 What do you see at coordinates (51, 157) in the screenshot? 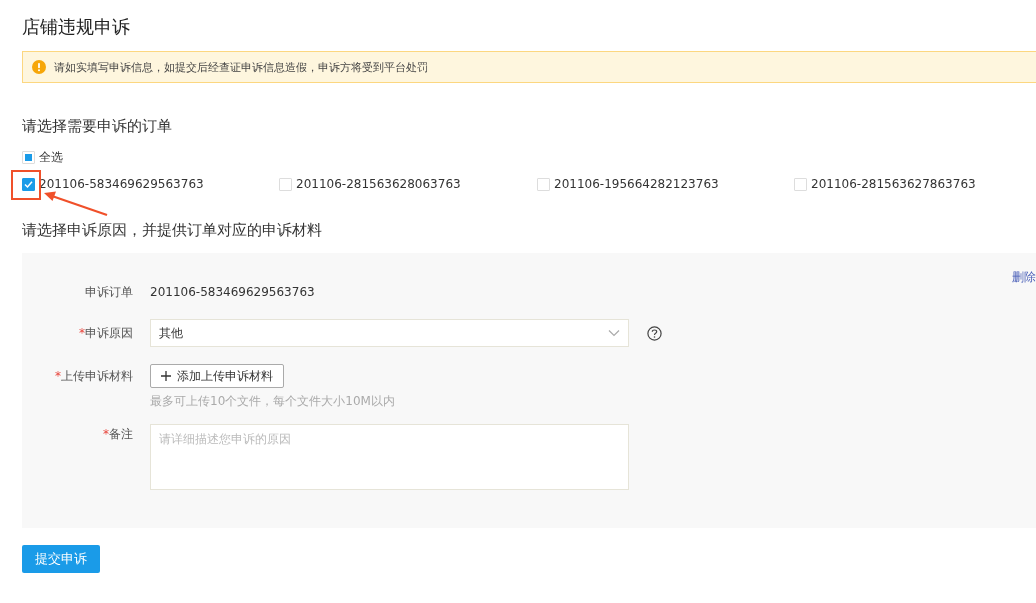
I see `select-all-label: 全选` at bounding box center [51, 157].